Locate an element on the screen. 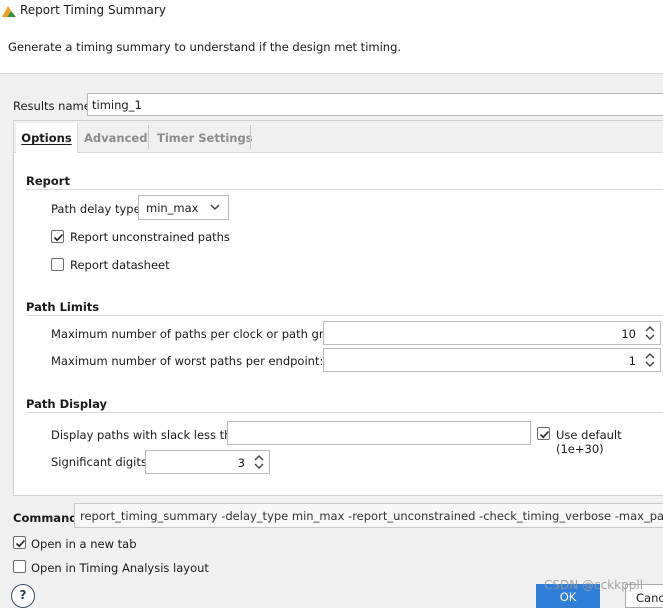 Image resolution: width=663 pixels, height=608 pixels. help-button: ? is located at coordinates (23, 596).